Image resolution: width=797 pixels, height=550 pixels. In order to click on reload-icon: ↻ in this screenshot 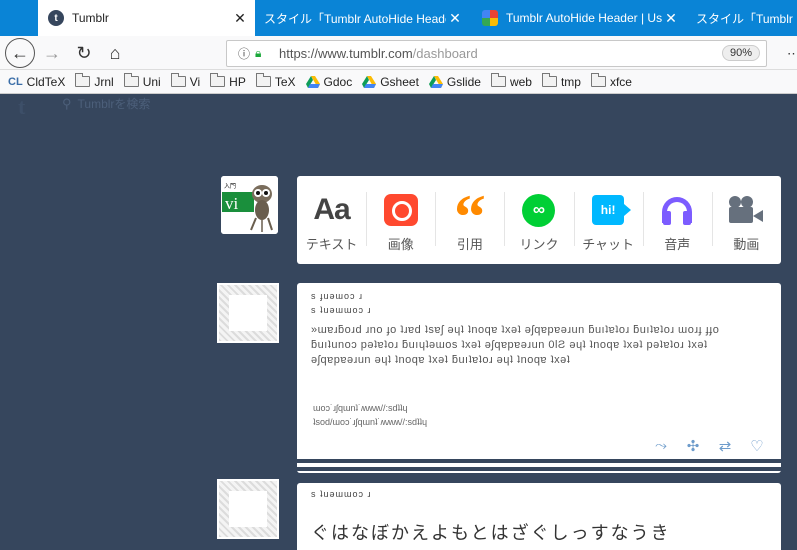, I will do `click(84, 52)`.